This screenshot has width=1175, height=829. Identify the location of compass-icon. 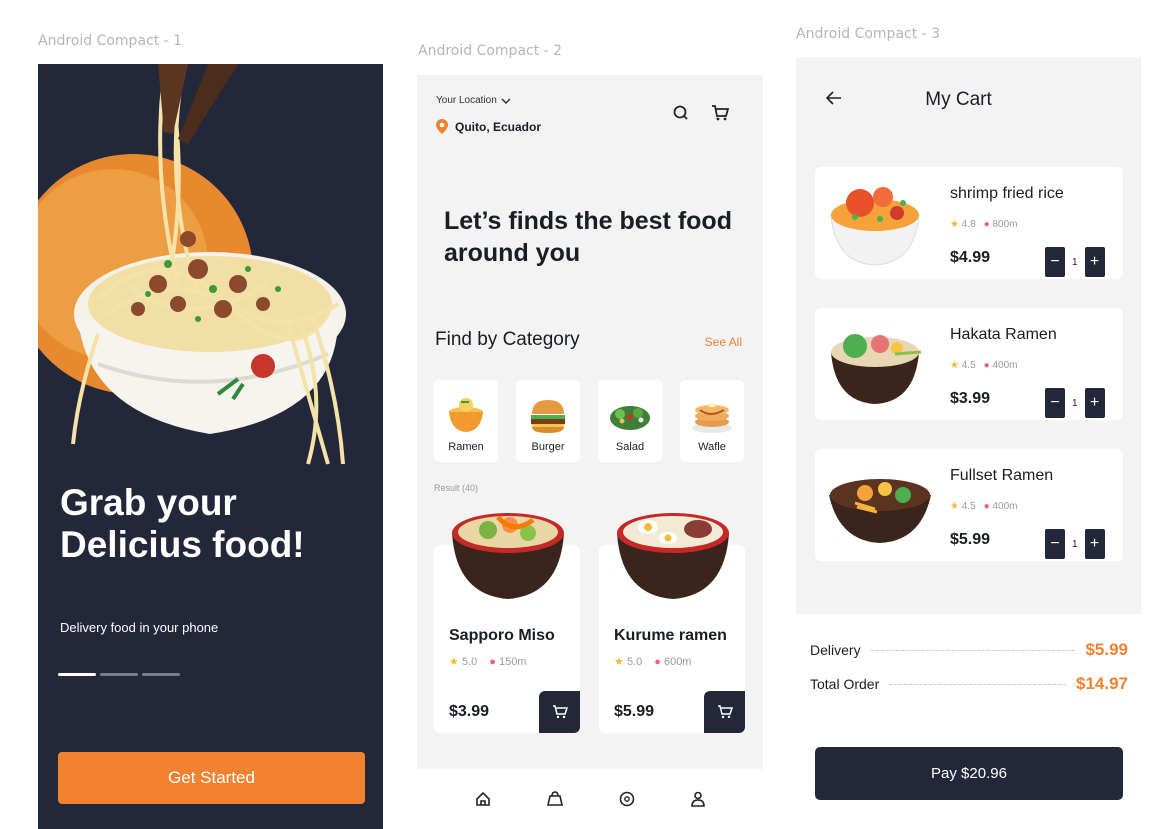
(627, 799).